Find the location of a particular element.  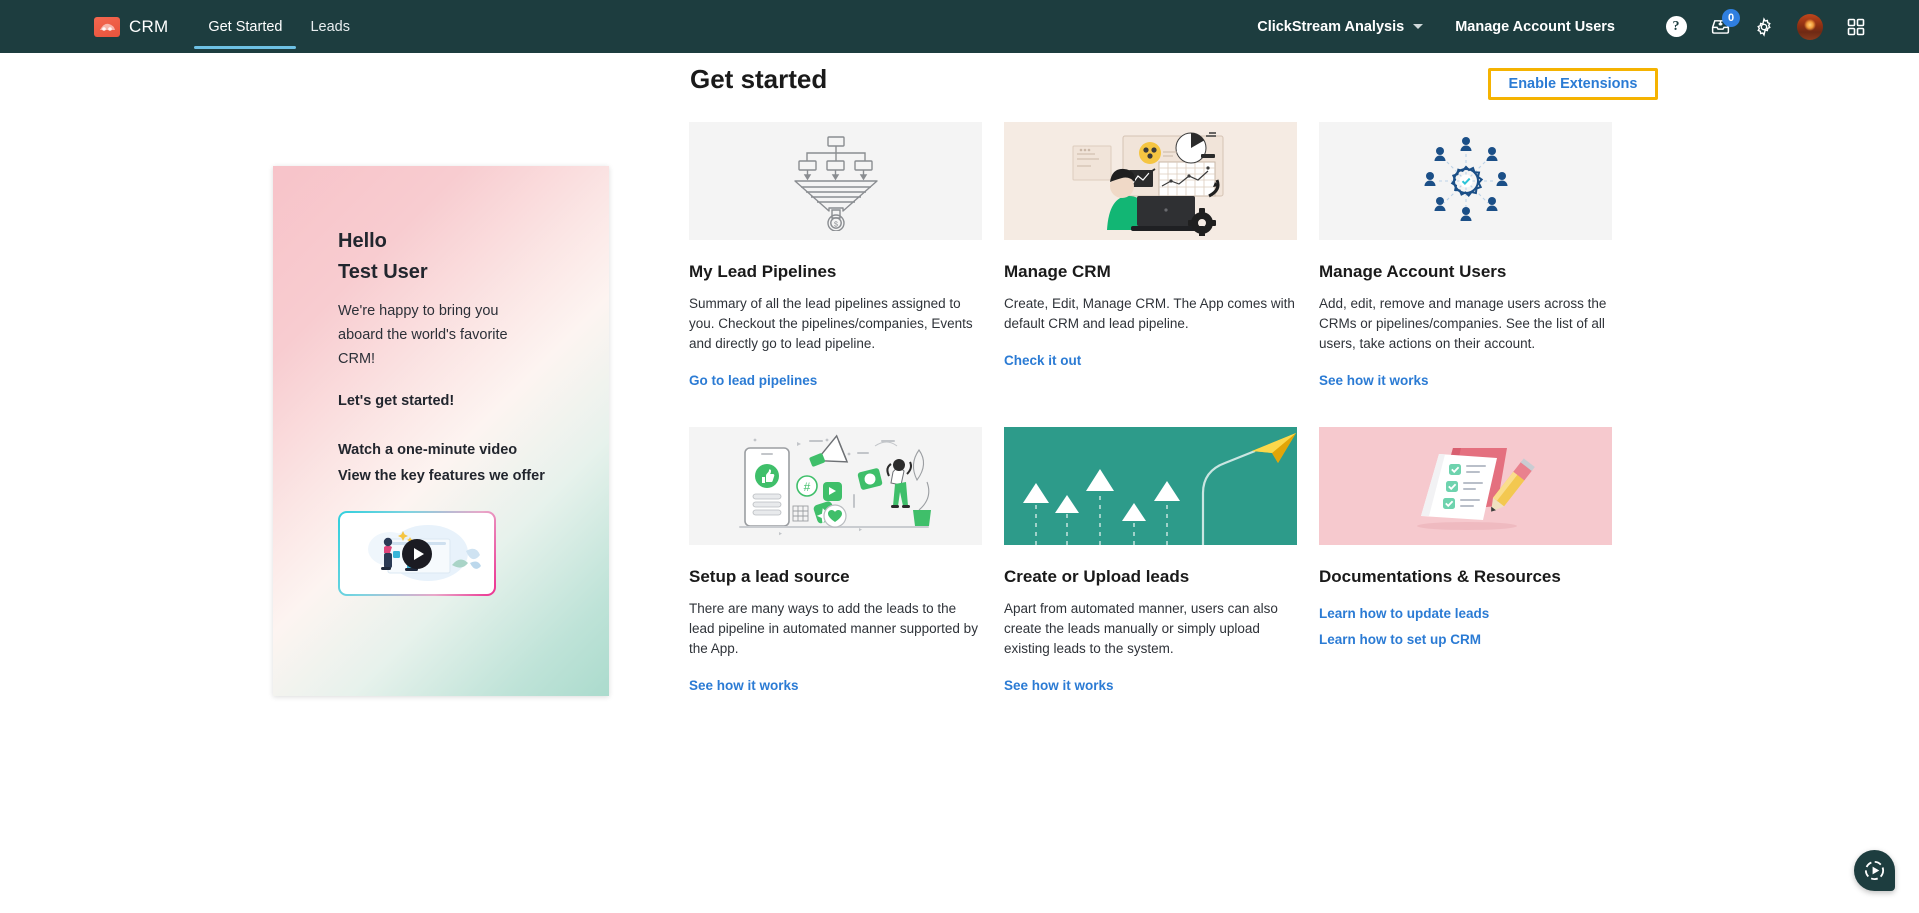

app-switcher-button is located at coordinates (1856, 27).